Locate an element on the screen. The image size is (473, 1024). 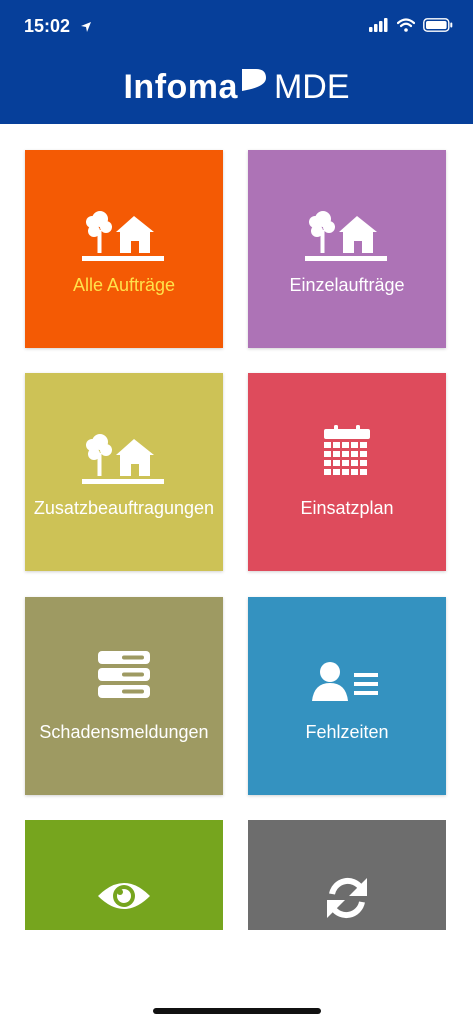
stack-icon is located at coordinates (124, 675).